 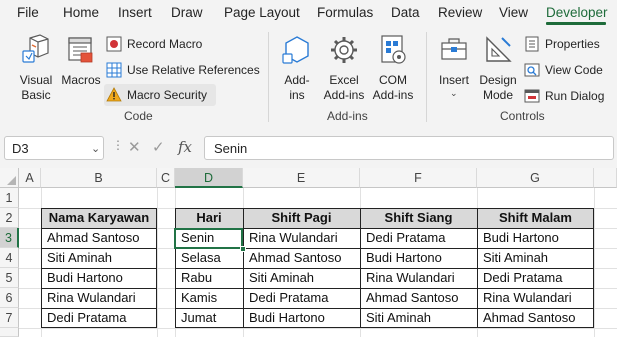 What do you see at coordinates (426, 77) in the screenshot?
I see `ribbon-separator` at bounding box center [426, 77].